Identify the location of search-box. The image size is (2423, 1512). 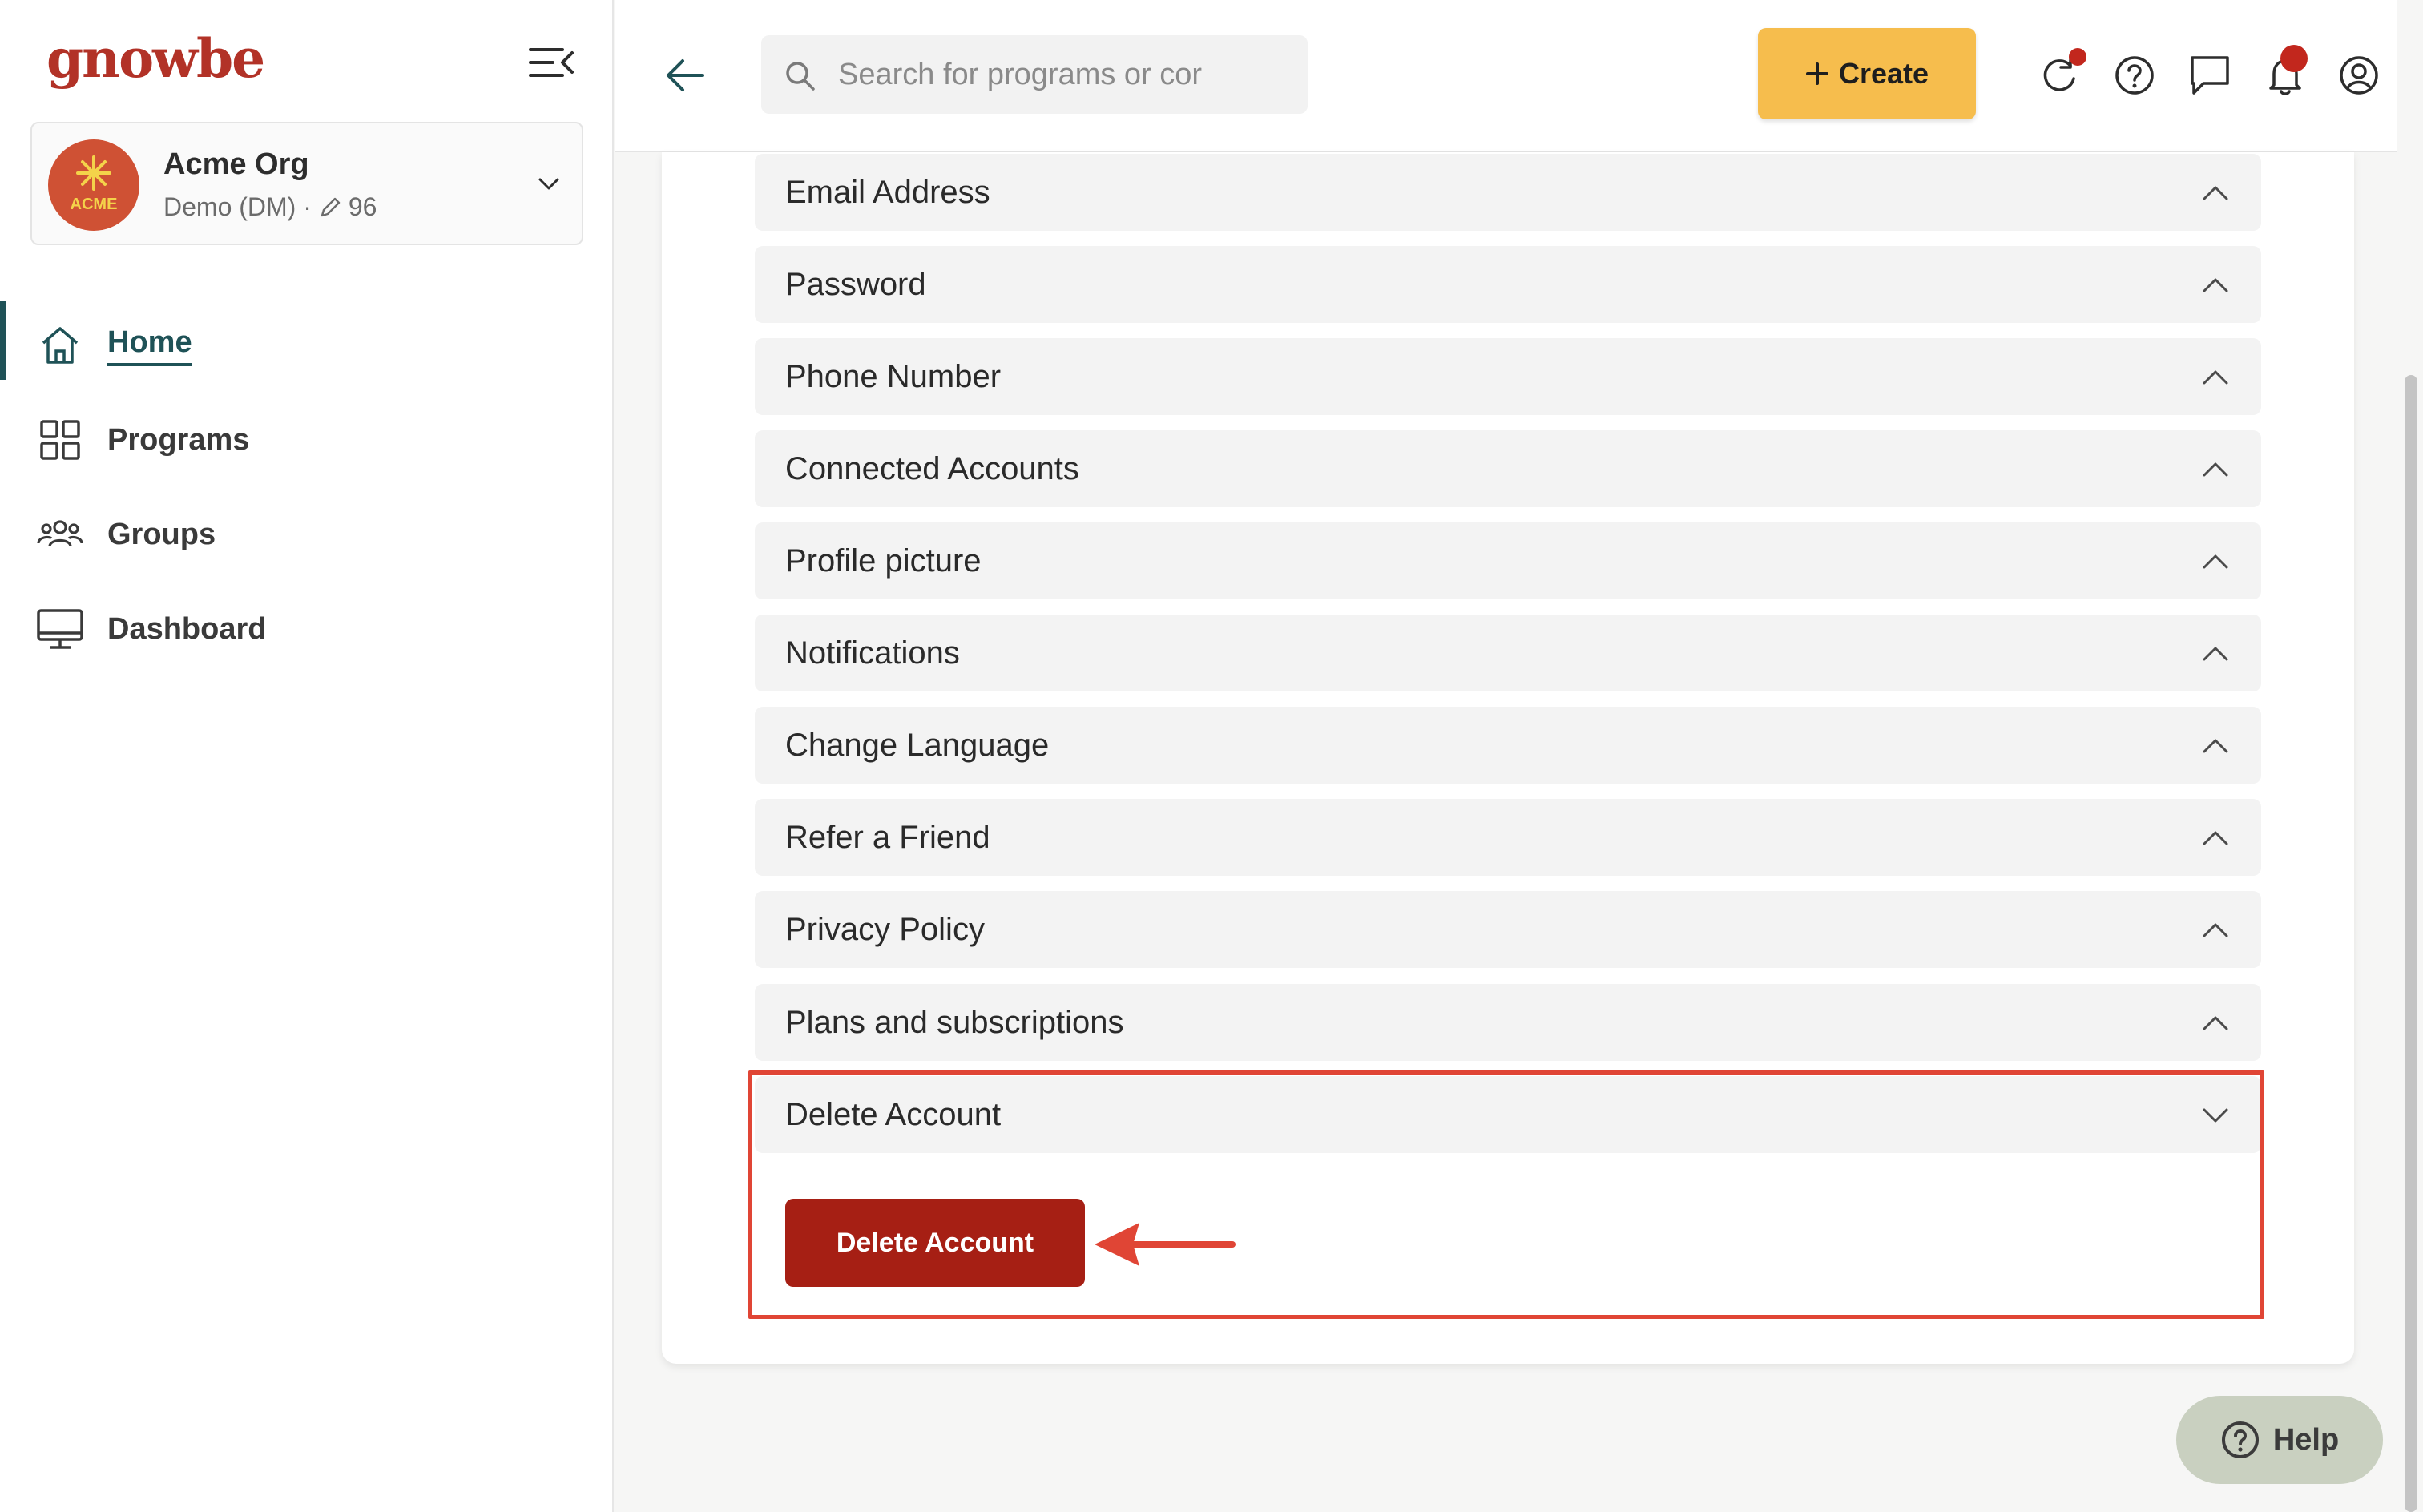
(1034, 74).